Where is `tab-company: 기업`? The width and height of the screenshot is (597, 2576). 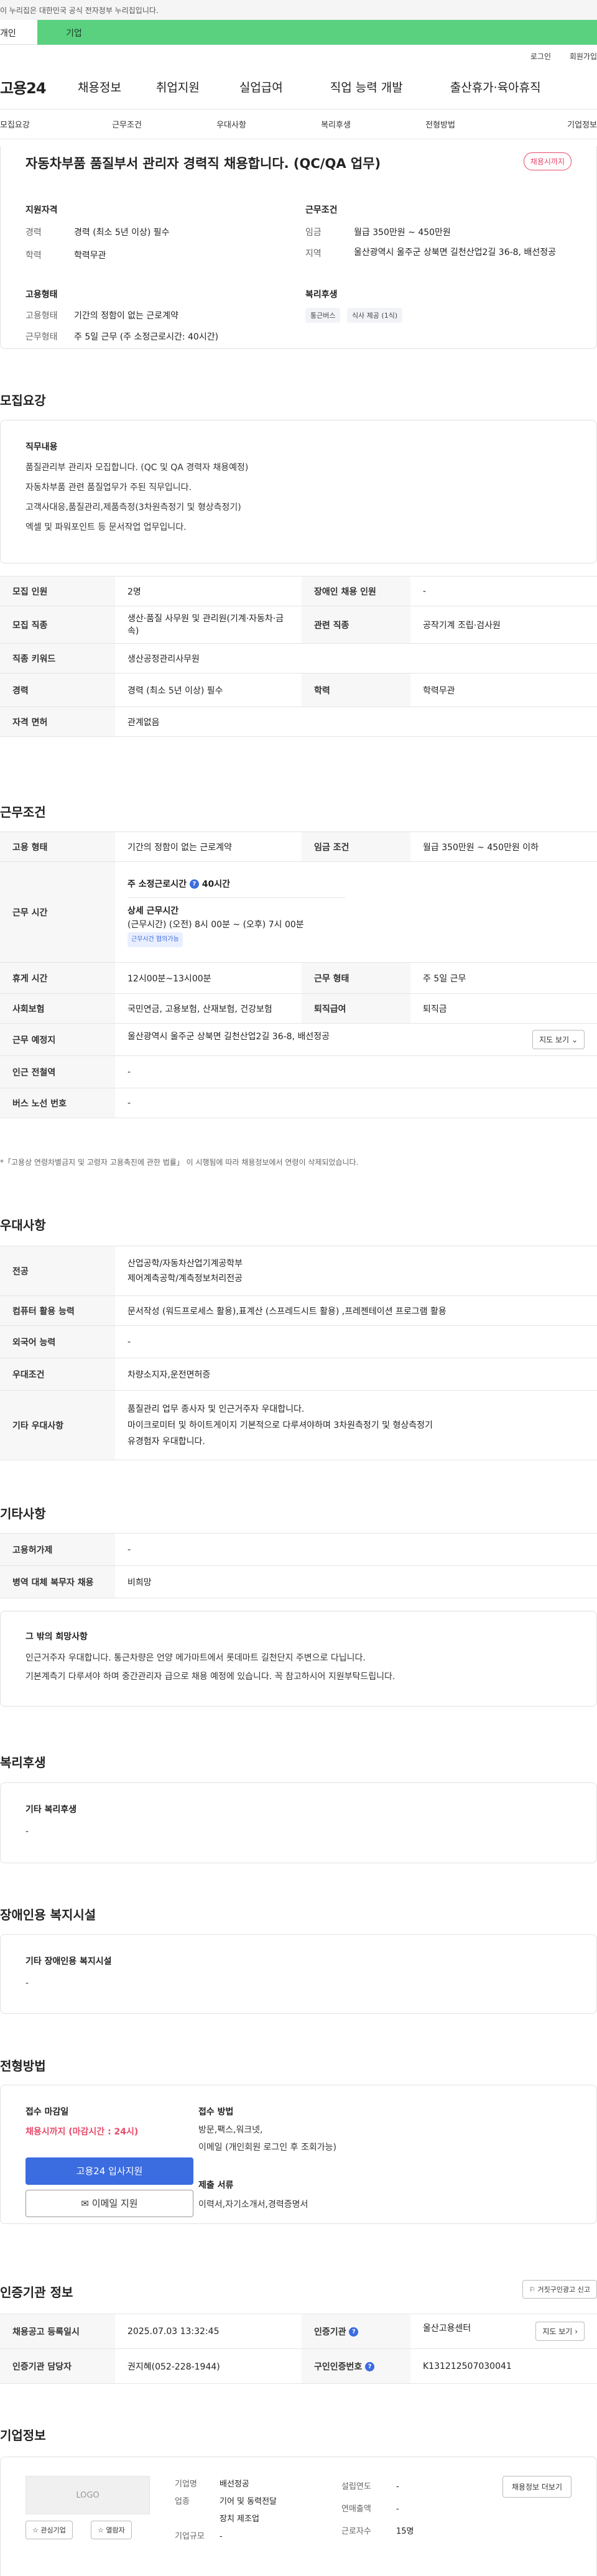
tab-company: 기업 is located at coordinates (317, 32).